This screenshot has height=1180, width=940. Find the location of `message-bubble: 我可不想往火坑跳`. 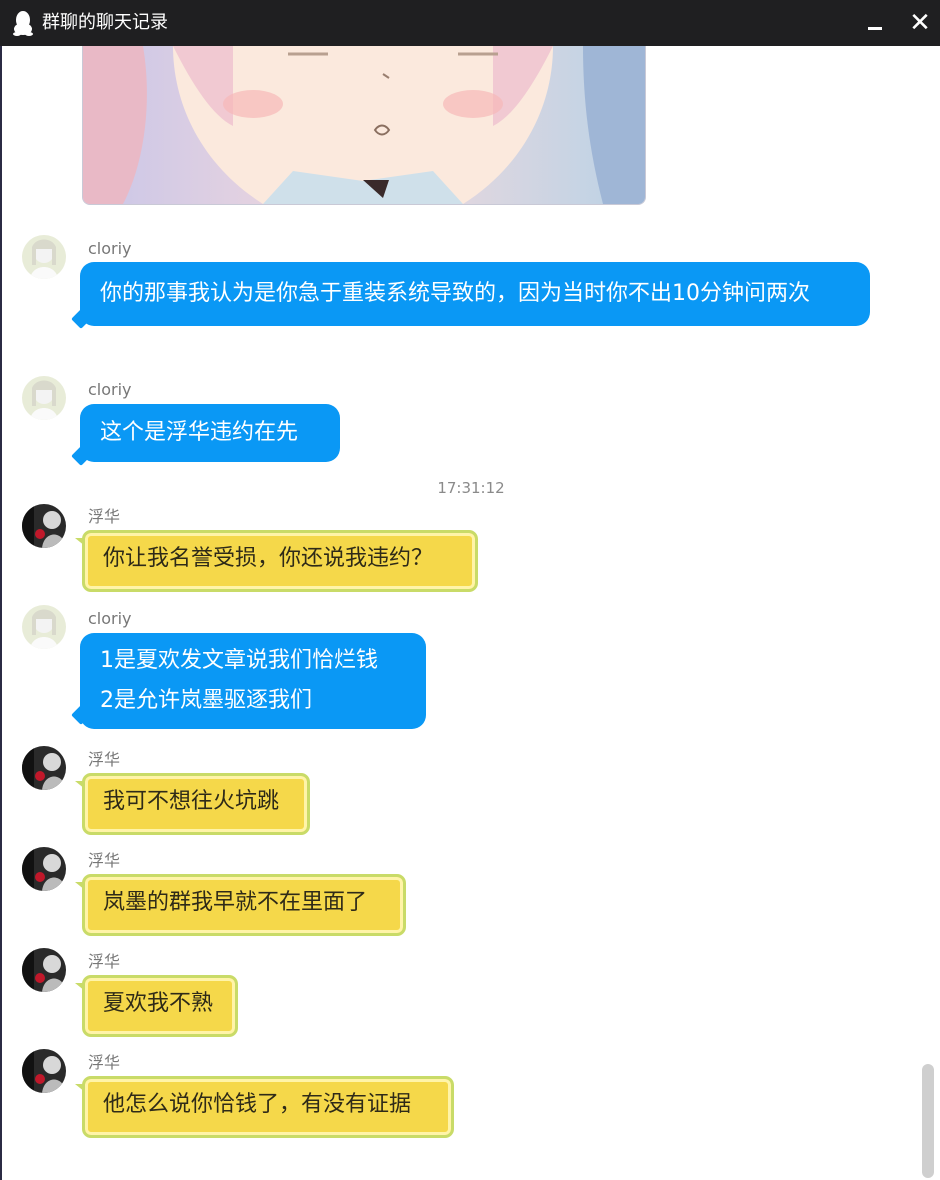

message-bubble: 我可不想往火坑跳 is located at coordinates (192, 804).